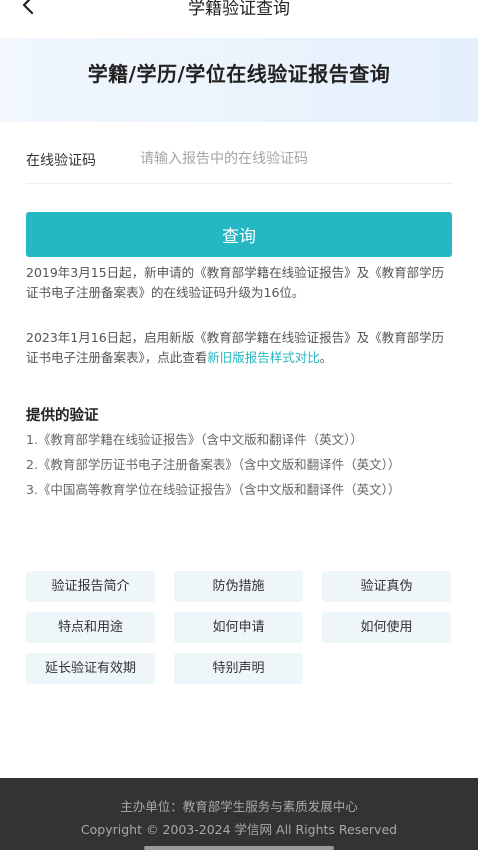 The width and height of the screenshot is (478, 850). Describe the element at coordinates (90, 627) in the screenshot. I see `tag-features-uses: 特点和用途` at that location.